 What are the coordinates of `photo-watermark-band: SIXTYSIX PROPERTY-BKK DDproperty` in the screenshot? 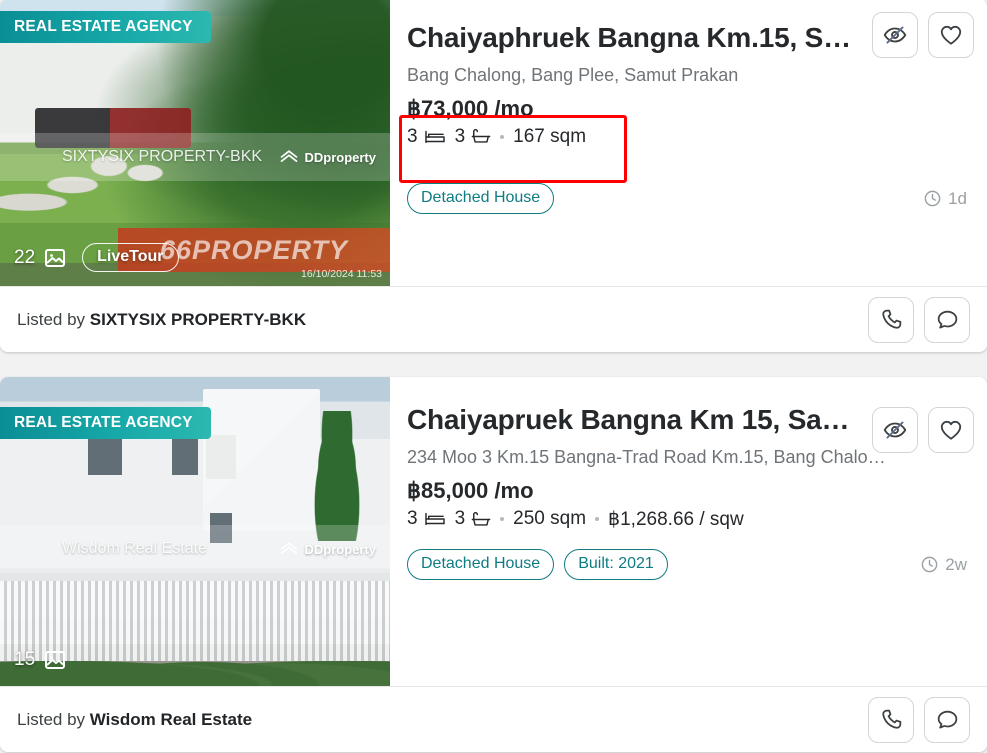 It's located at (195, 157).